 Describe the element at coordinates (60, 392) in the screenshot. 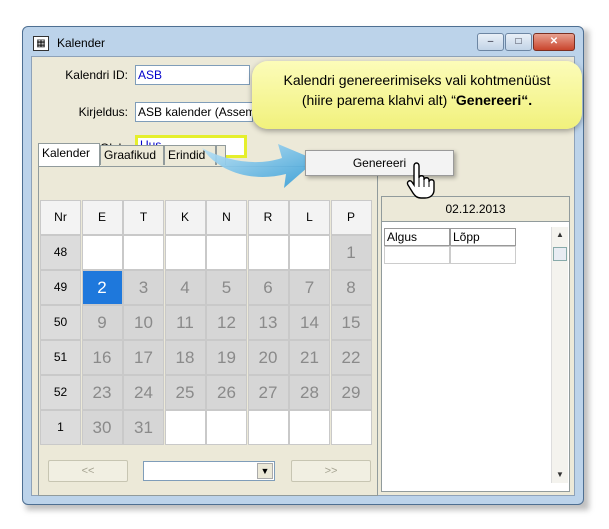

I see `week-number: 52` at that location.